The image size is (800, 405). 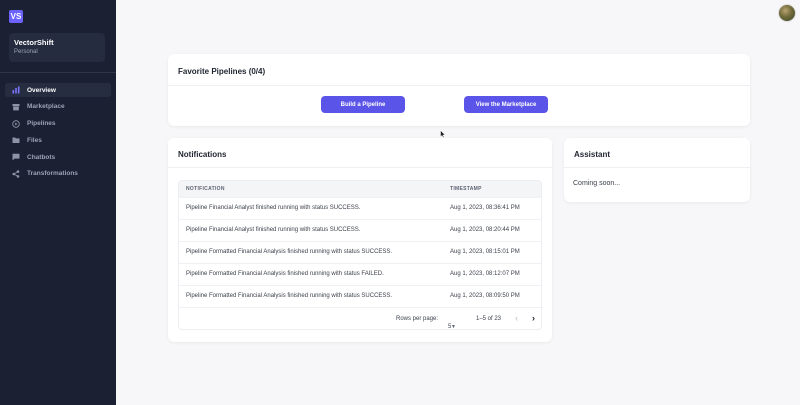 I want to click on notification-timestamp: Aug 1, 2023, 08:20:44 PM, so click(x=485, y=230).